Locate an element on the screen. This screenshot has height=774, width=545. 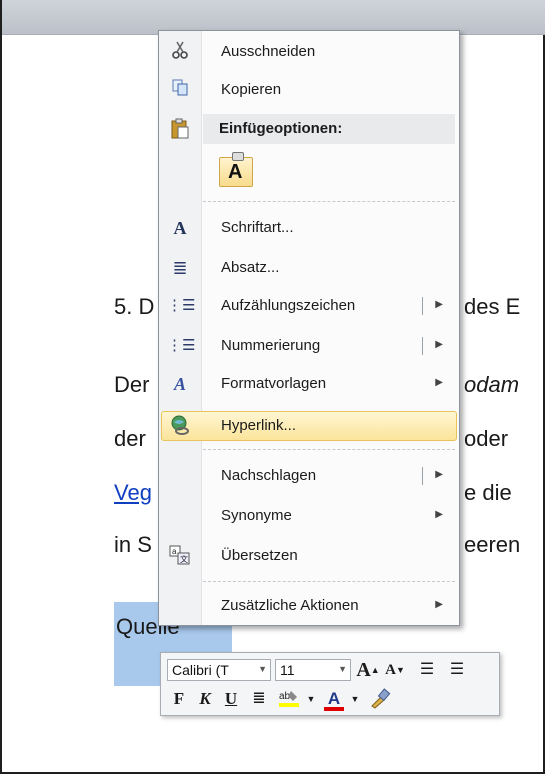
menu-item-cut: Ausschneiden is located at coordinates (309, 52).